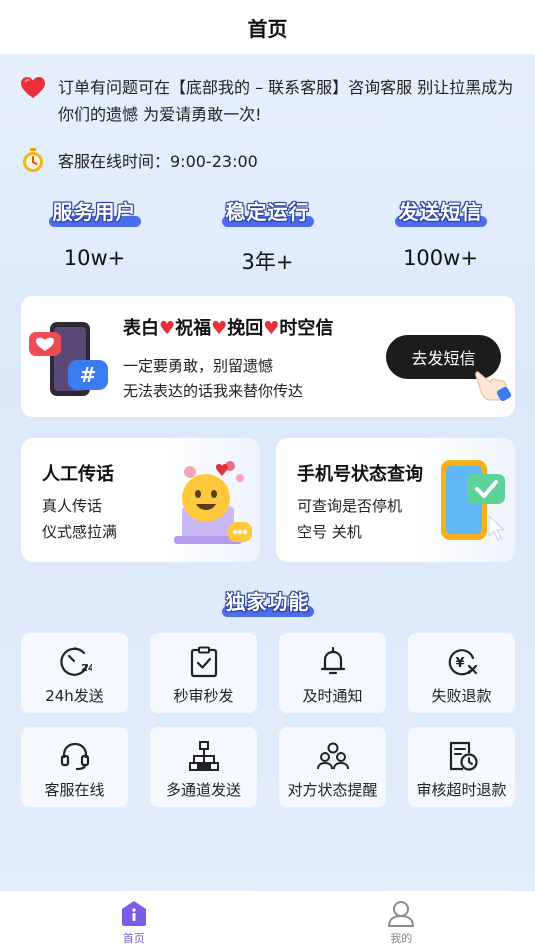 Image resolution: width=535 pixels, height=951 pixels. Describe the element at coordinates (72, 506) in the screenshot. I see `card-line: 真人传话` at that location.